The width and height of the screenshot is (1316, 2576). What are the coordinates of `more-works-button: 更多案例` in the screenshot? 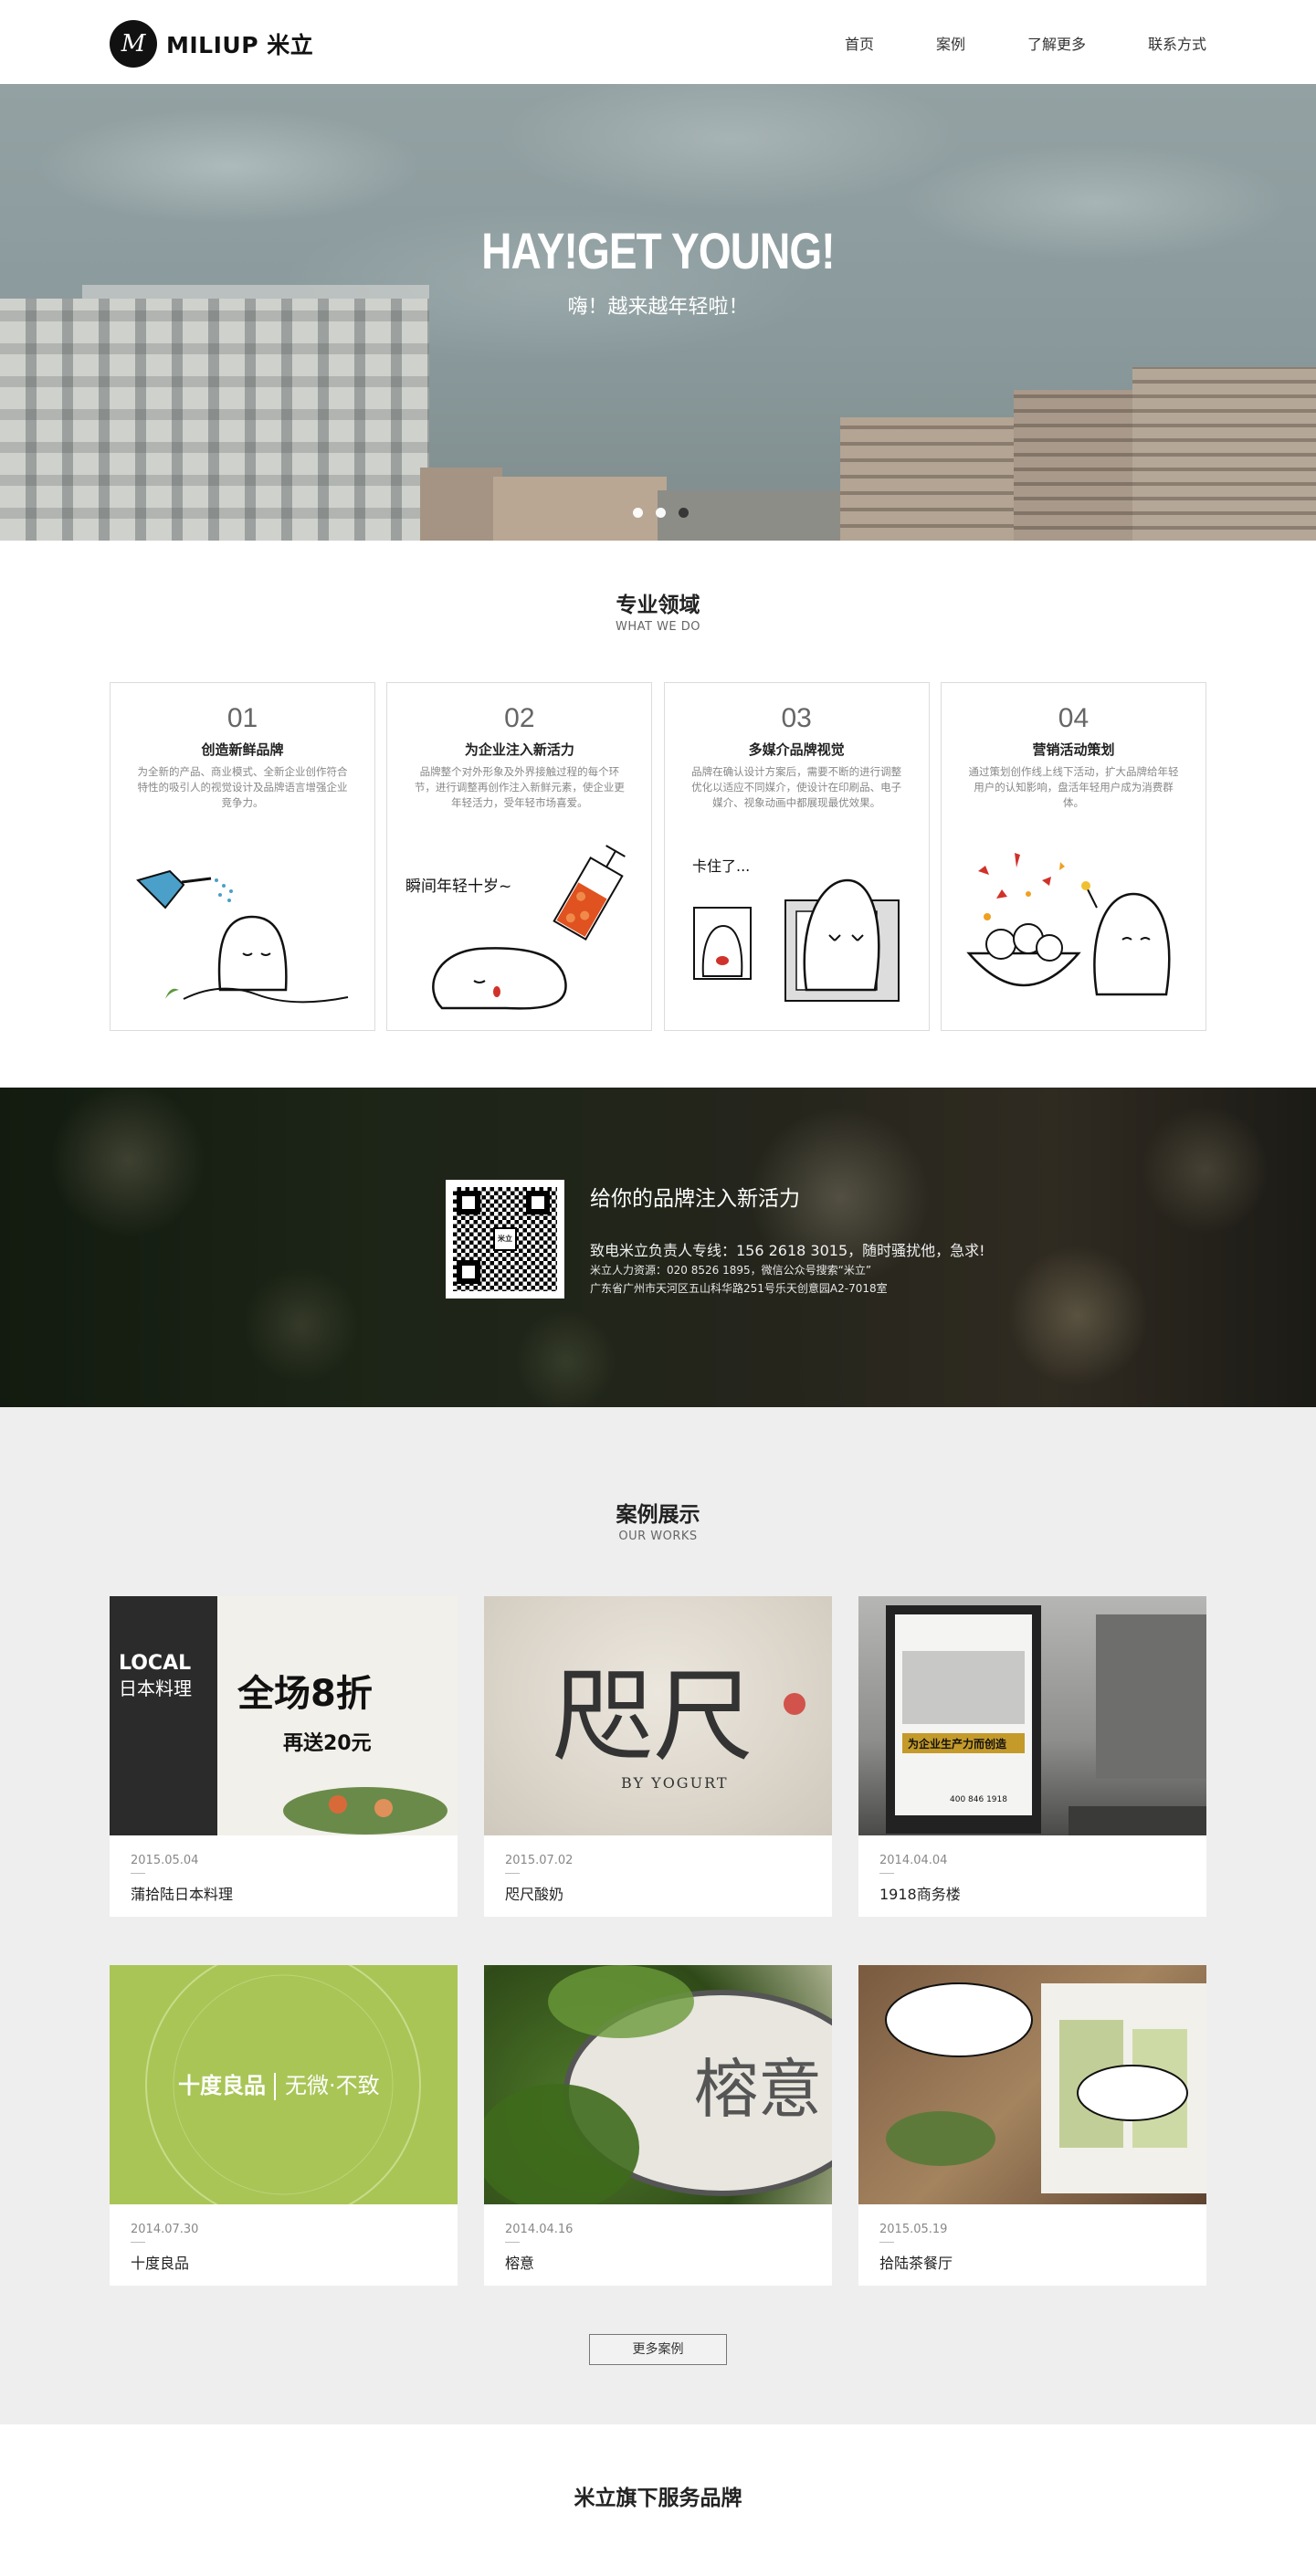 It's located at (658, 2349).